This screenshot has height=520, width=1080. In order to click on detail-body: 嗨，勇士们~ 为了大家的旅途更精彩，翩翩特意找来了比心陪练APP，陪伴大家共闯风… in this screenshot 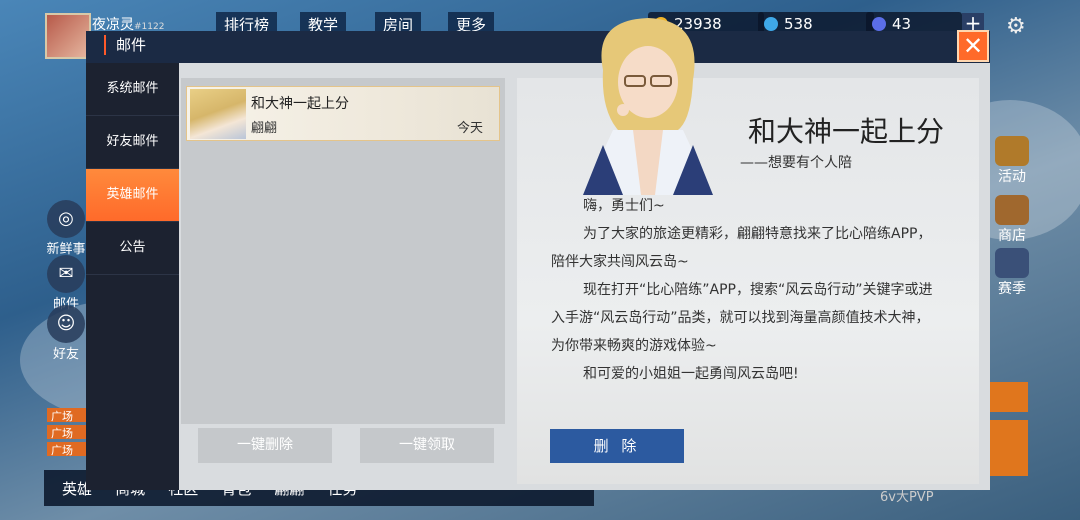, I will do `click(746, 290)`.